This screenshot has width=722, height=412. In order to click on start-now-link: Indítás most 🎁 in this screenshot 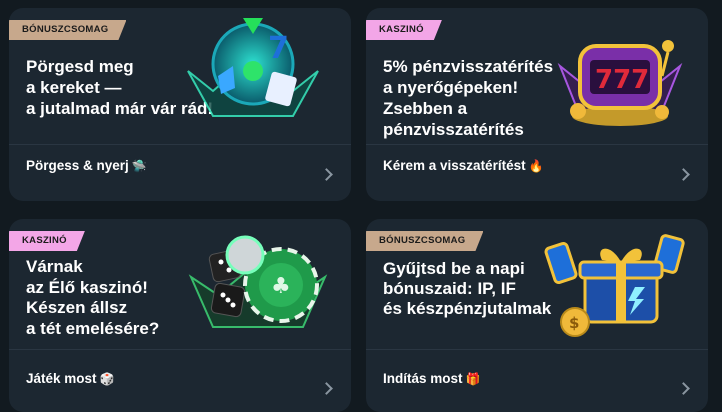, I will do `click(431, 378)`.